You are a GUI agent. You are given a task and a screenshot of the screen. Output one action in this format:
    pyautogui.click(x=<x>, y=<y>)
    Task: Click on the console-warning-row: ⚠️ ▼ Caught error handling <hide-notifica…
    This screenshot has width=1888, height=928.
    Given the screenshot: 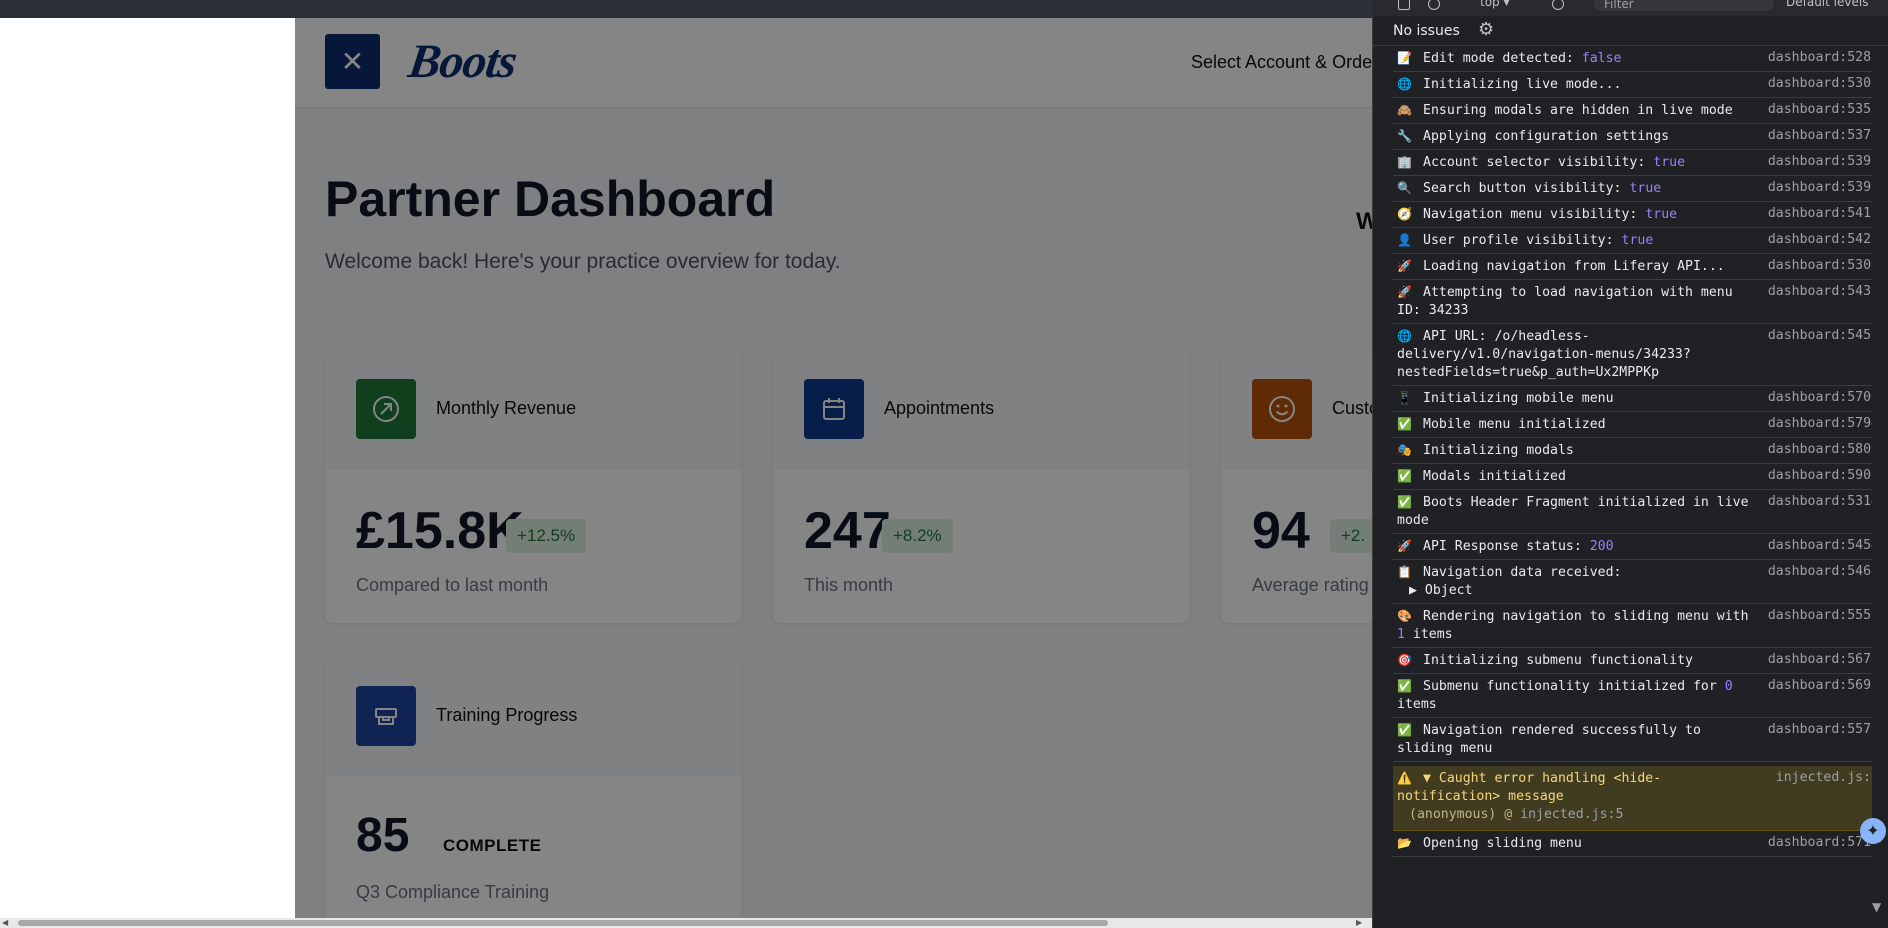 What is the action you would take?
    pyautogui.click(x=1637, y=798)
    